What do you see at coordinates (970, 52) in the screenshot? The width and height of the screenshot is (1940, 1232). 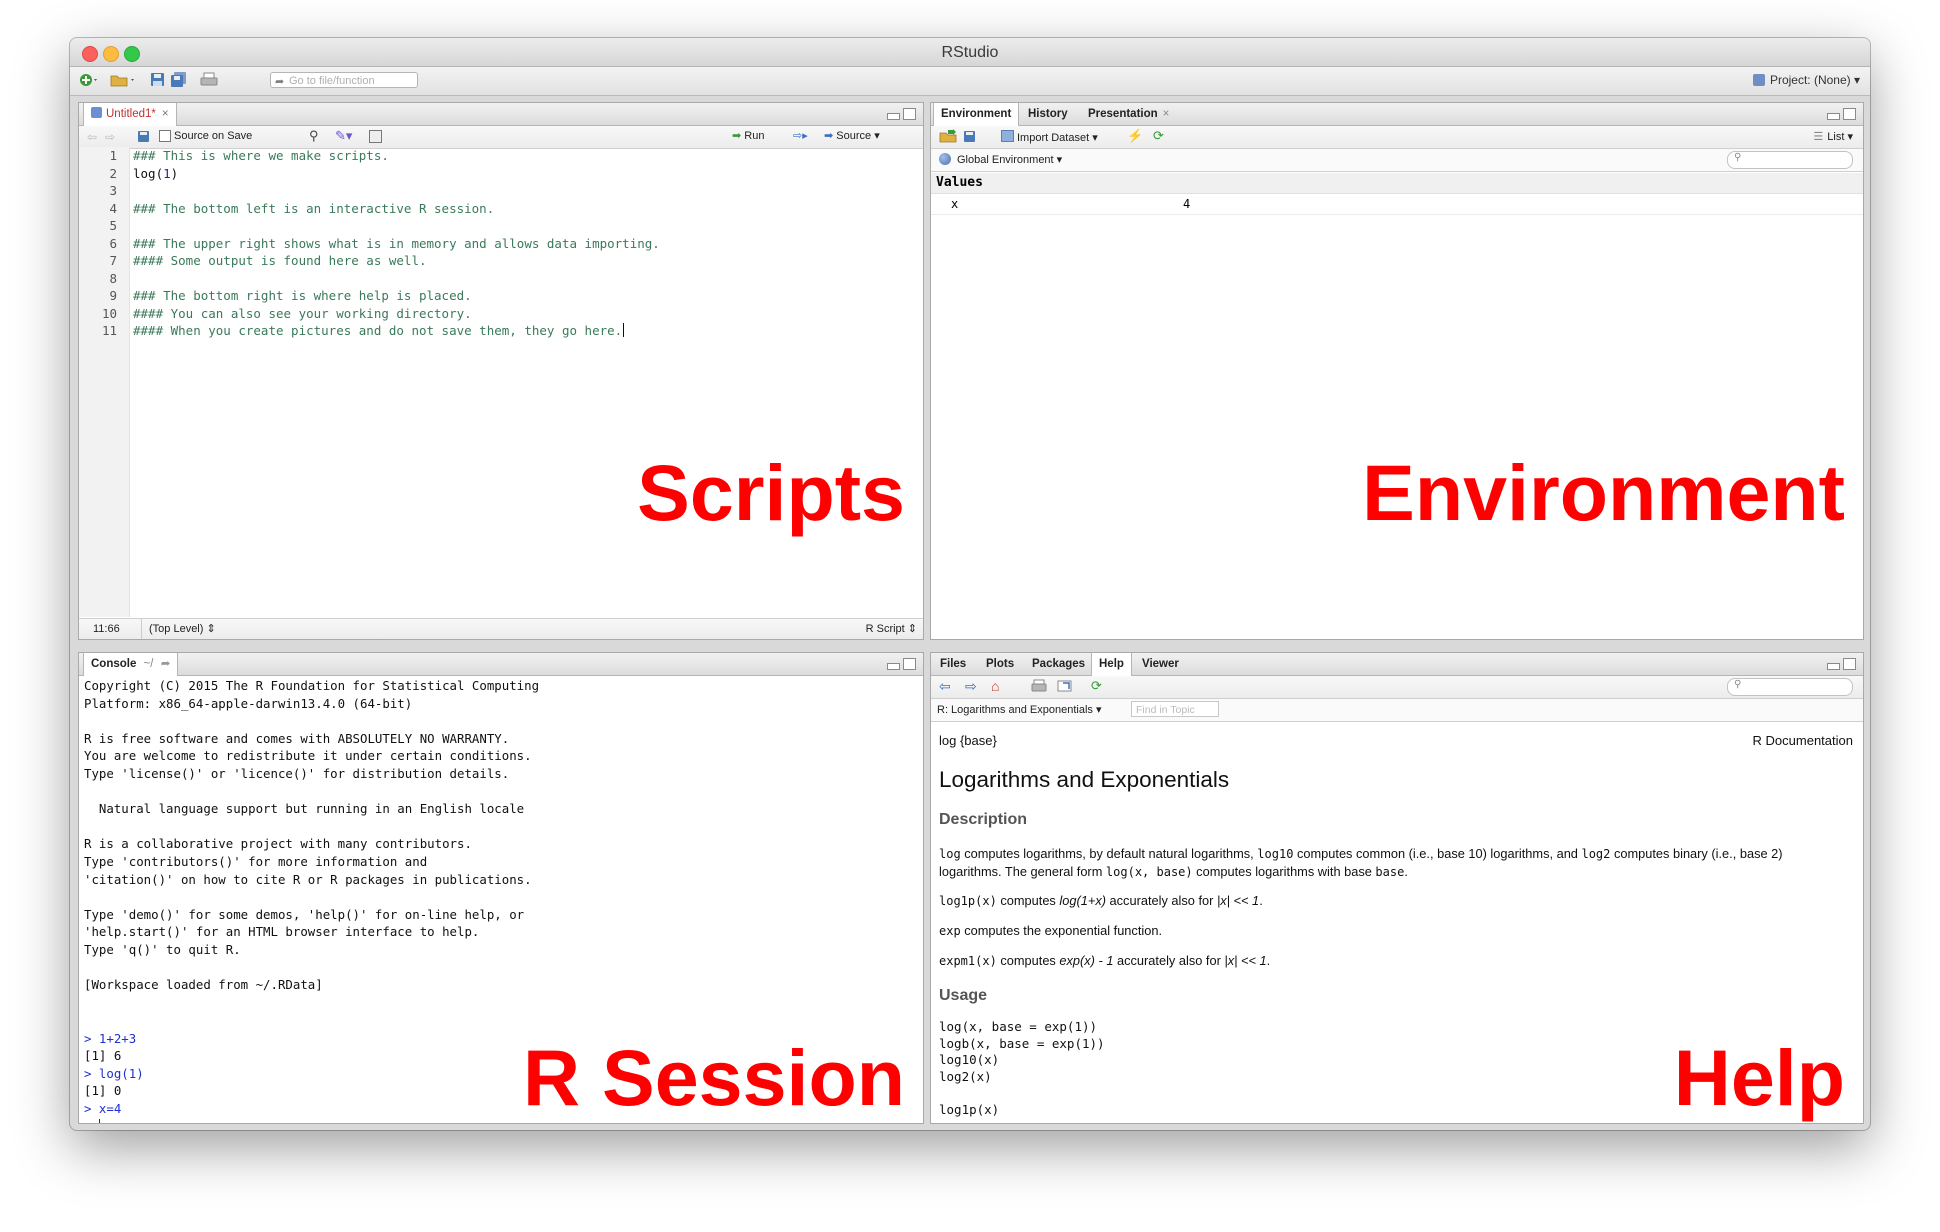 I see `window-title: RStudio` at bounding box center [970, 52].